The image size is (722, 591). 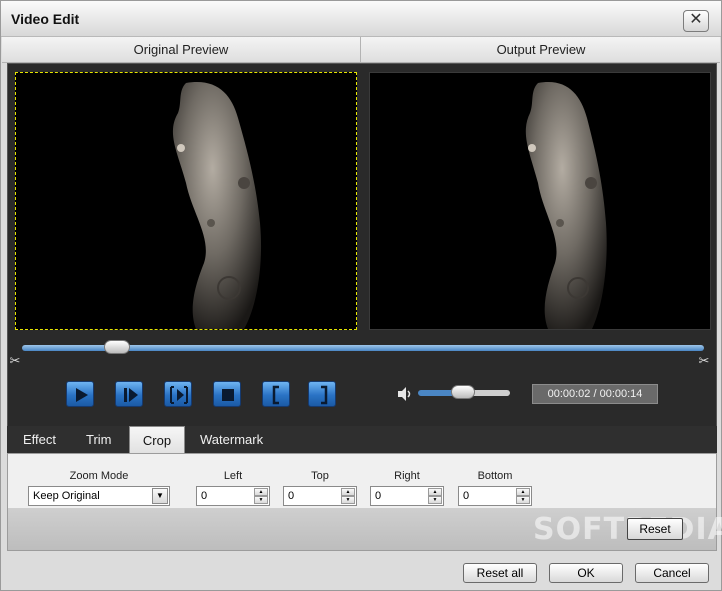 I want to click on tab-effect: Effect, so click(x=39, y=439).